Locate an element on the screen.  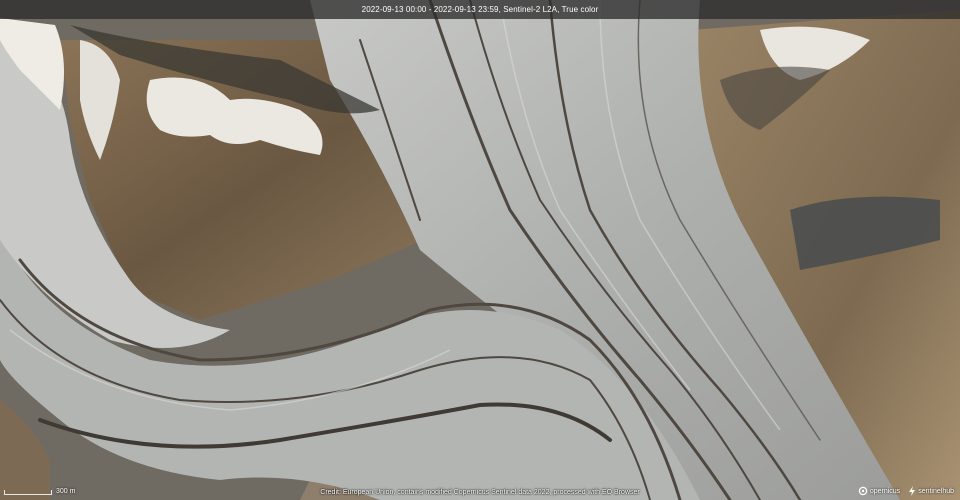
sentinelhub-icon is located at coordinates (912, 491).